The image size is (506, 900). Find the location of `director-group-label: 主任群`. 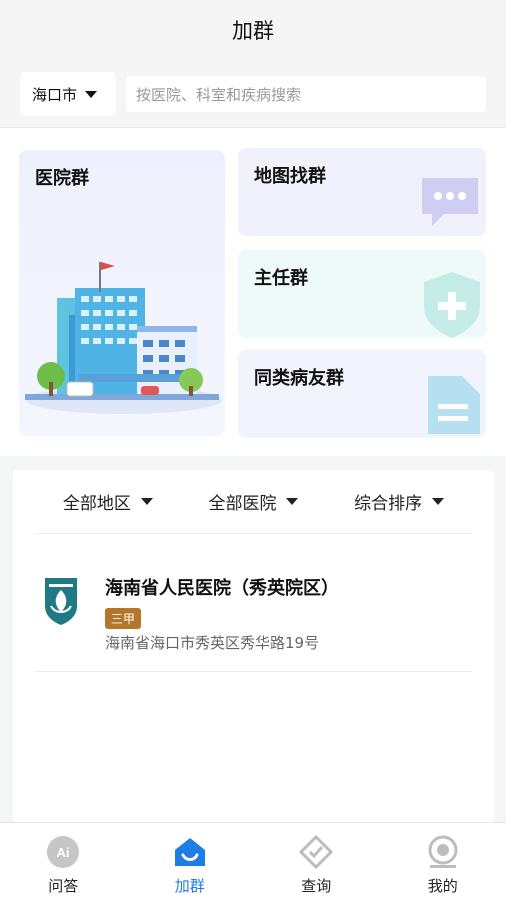

director-group-label: 主任群 is located at coordinates (281, 278).